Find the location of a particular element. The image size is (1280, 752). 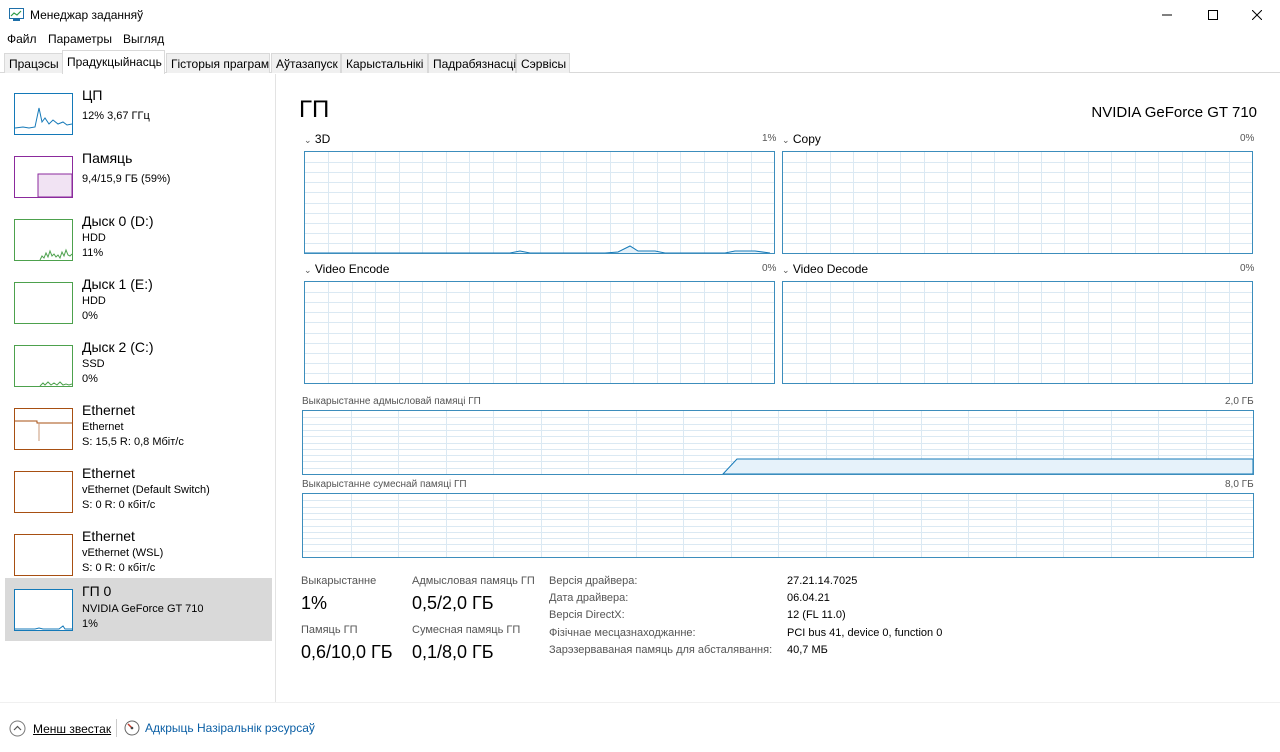

utilization-label: Выкарыстанне is located at coordinates (339, 581).